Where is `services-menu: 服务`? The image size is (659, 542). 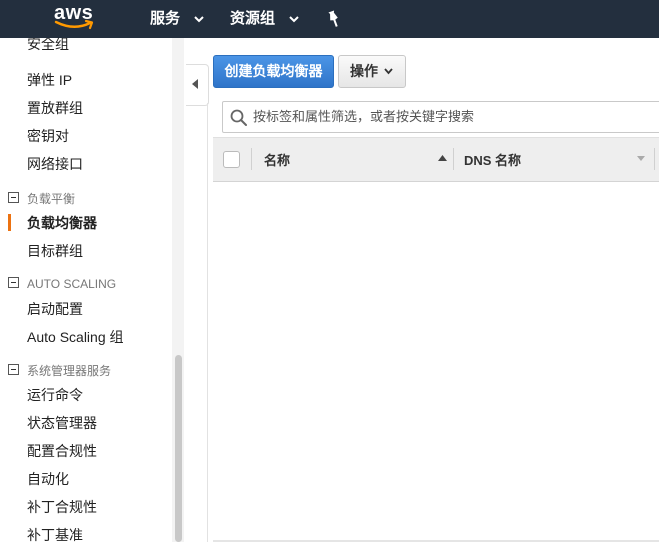 services-menu: 服务 is located at coordinates (177, 19).